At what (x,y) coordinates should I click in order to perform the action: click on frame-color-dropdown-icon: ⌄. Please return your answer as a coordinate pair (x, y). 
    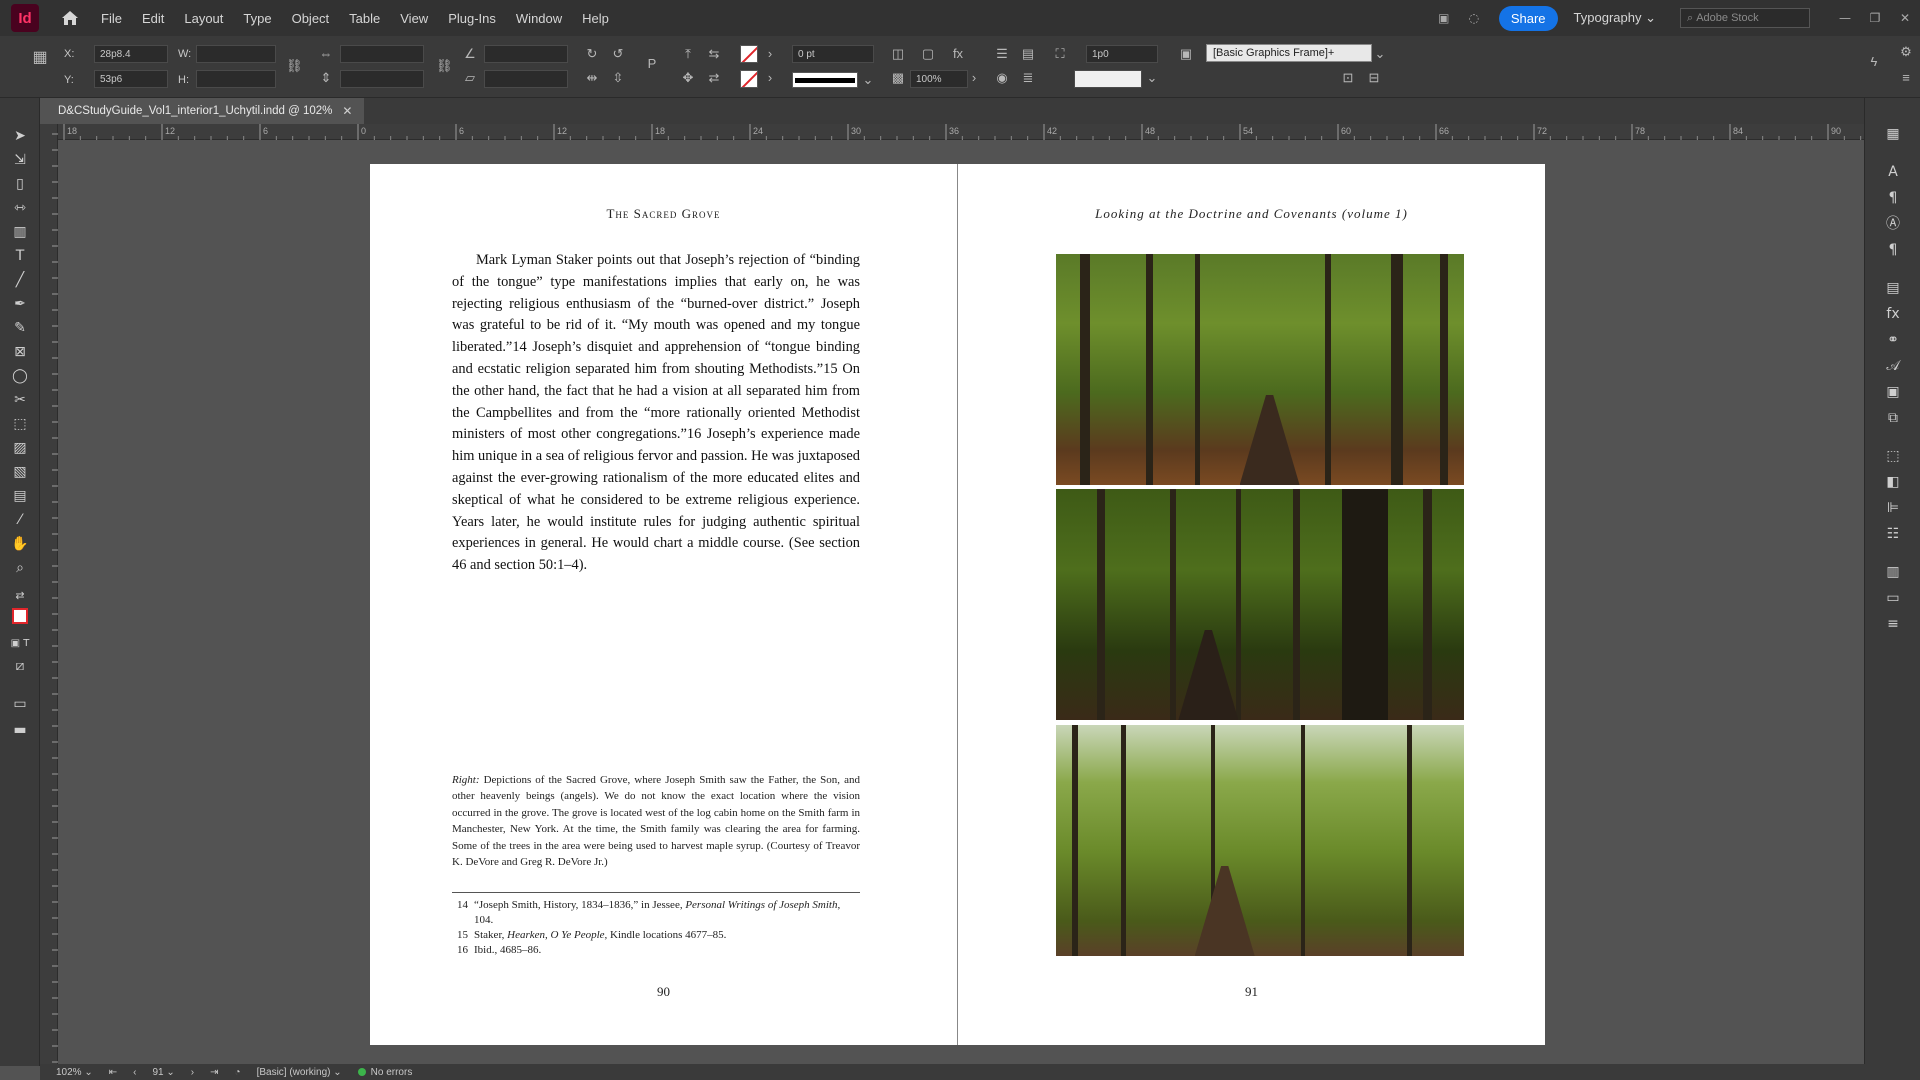
    Looking at the image, I should click on (1152, 78).